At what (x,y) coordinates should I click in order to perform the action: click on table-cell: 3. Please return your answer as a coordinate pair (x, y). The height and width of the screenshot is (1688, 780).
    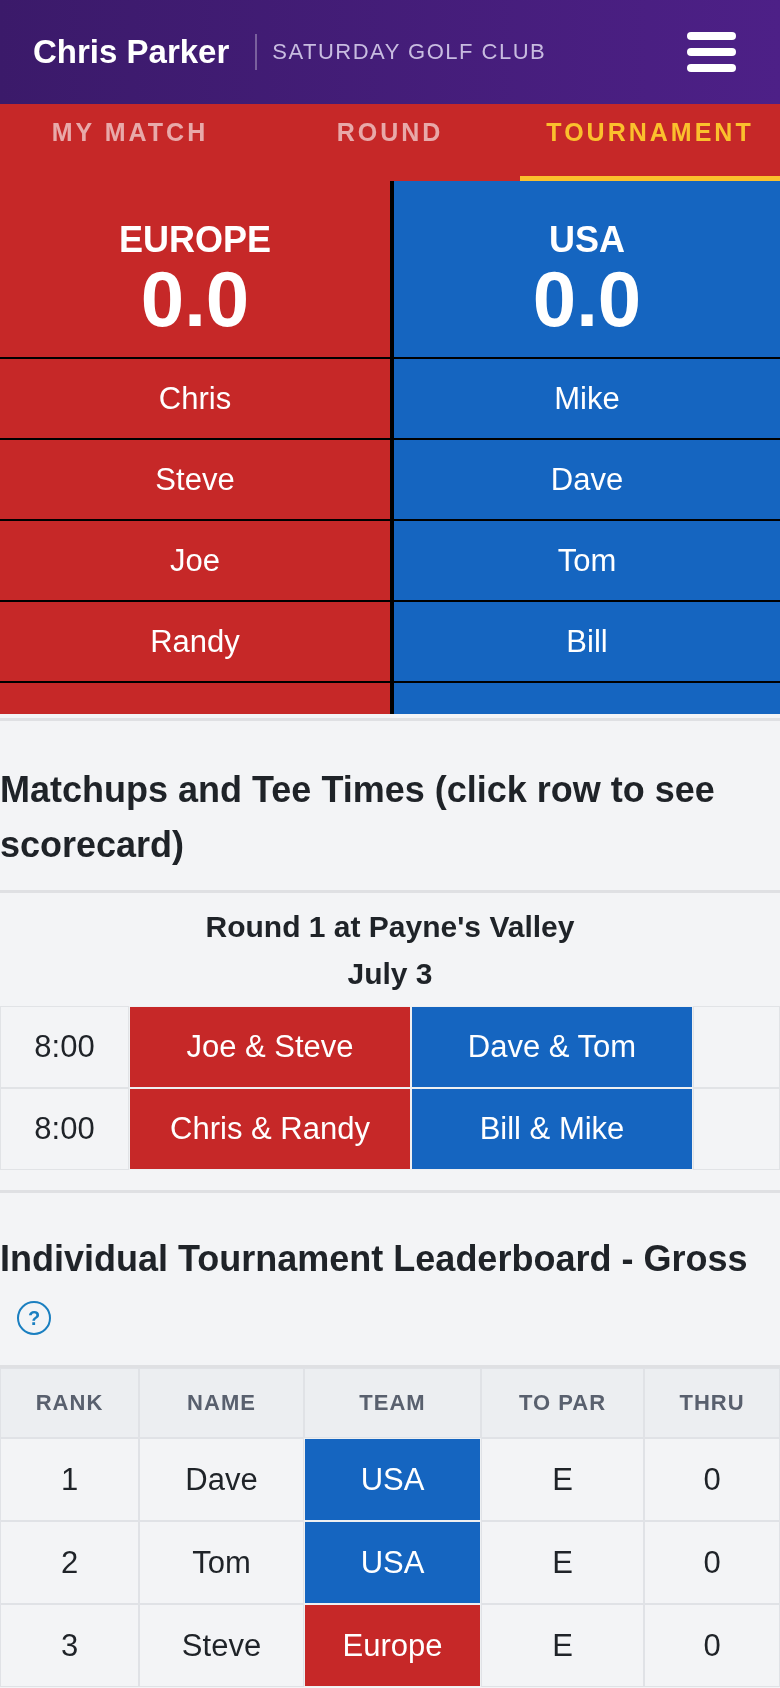
    Looking at the image, I should click on (69, 1645).